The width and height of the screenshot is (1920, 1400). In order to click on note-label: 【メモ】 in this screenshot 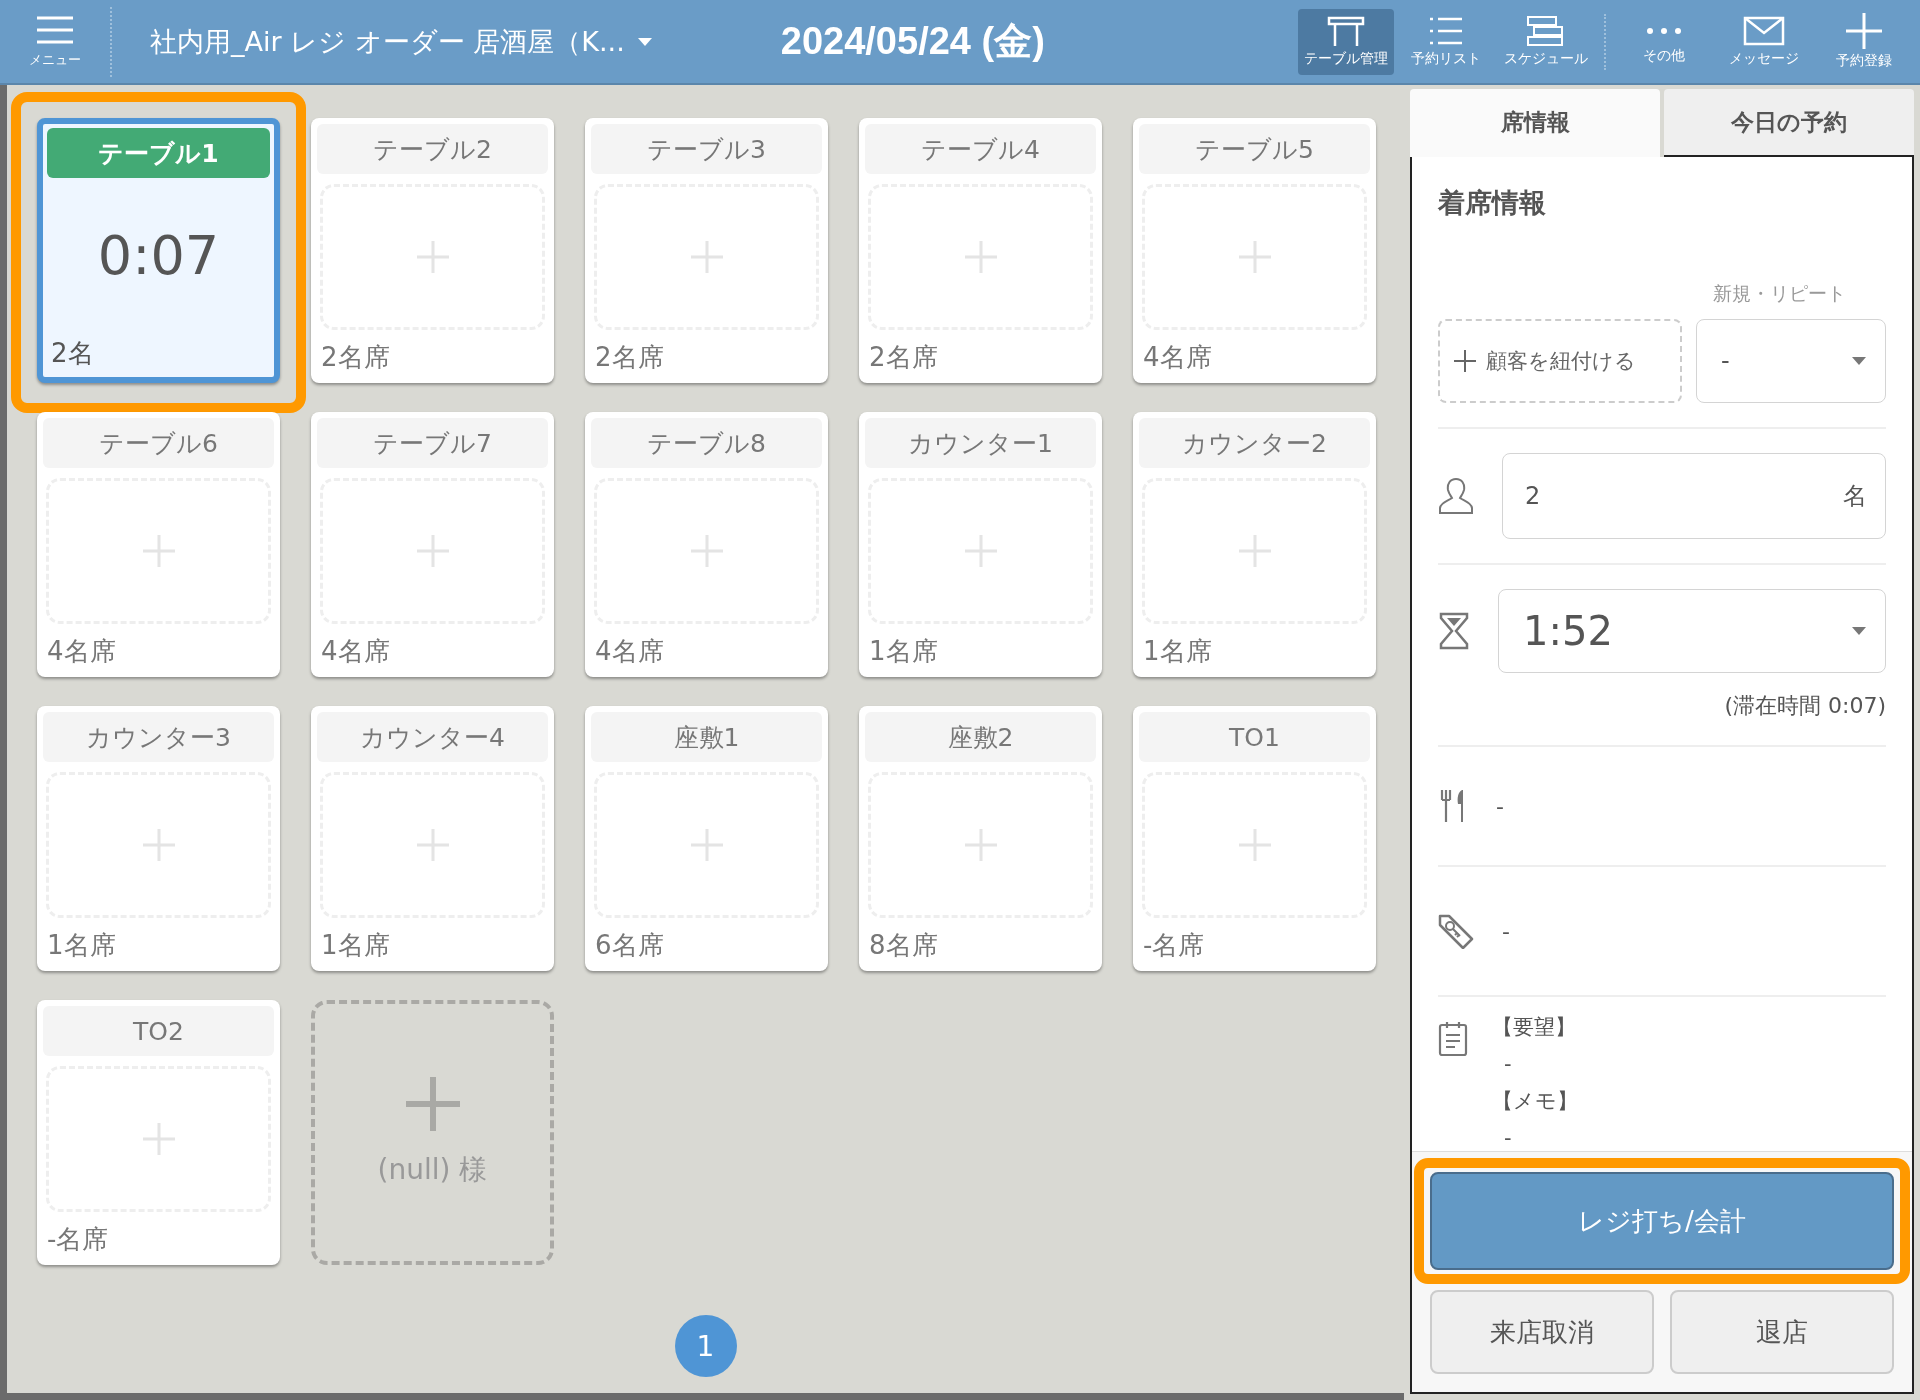, I will do `click(1535, 1101)`.